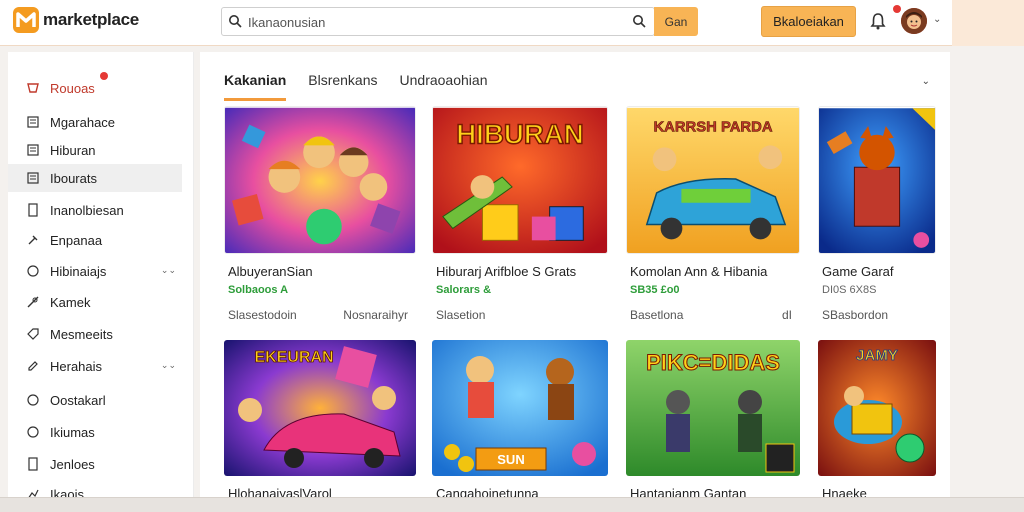 The height and width of the screenshot is (512, 1024). Describe the element at coordinates (506, 271) in the screenshot. I see `product-title: Hiburarj Arifbloe S Grats` at that location.